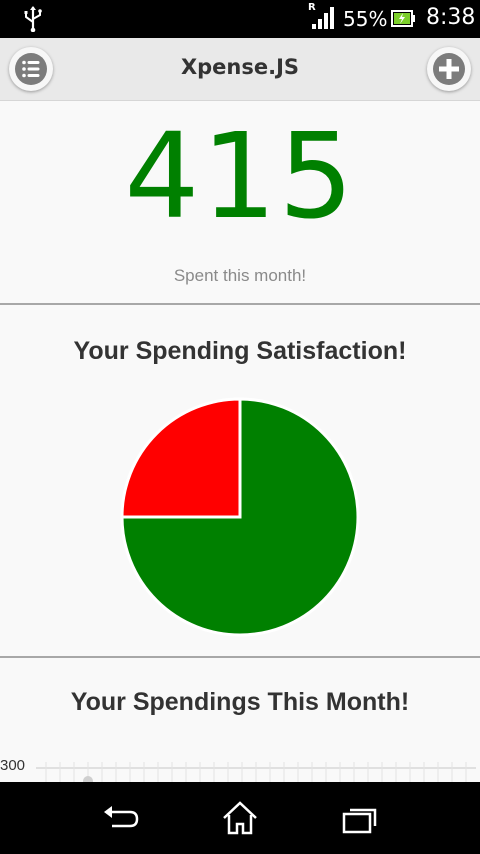 The height and width of the screenshot is (854, 480). I want to click on navigation-bar, so click(240, 818).